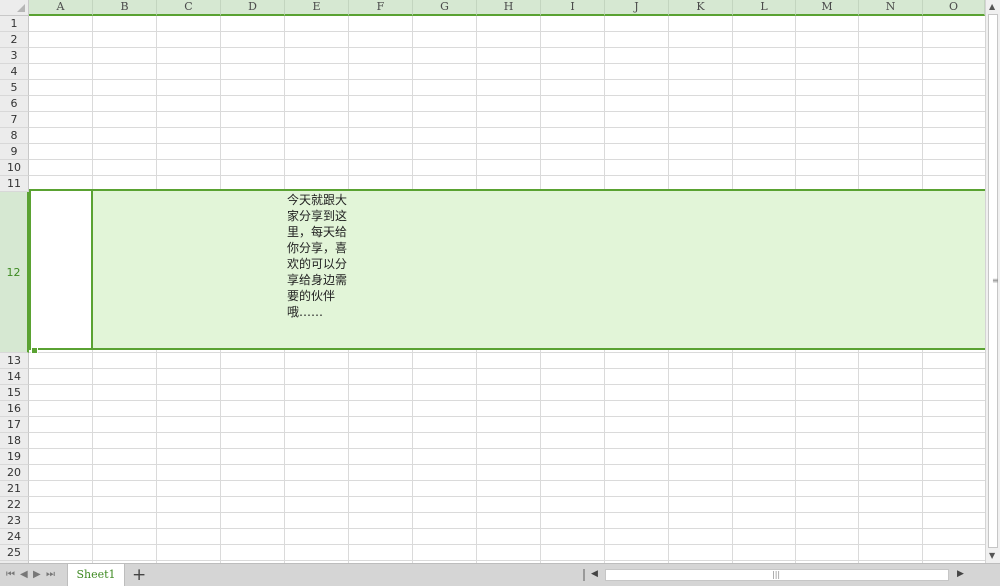  I want to click on scroll-split-icon, so click(584, 575).